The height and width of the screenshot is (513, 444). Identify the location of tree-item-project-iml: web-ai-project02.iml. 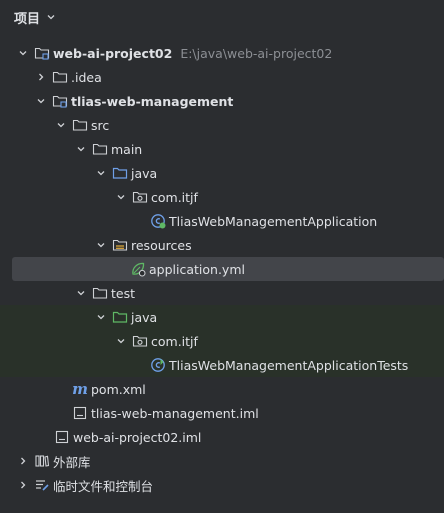
(222, 437).